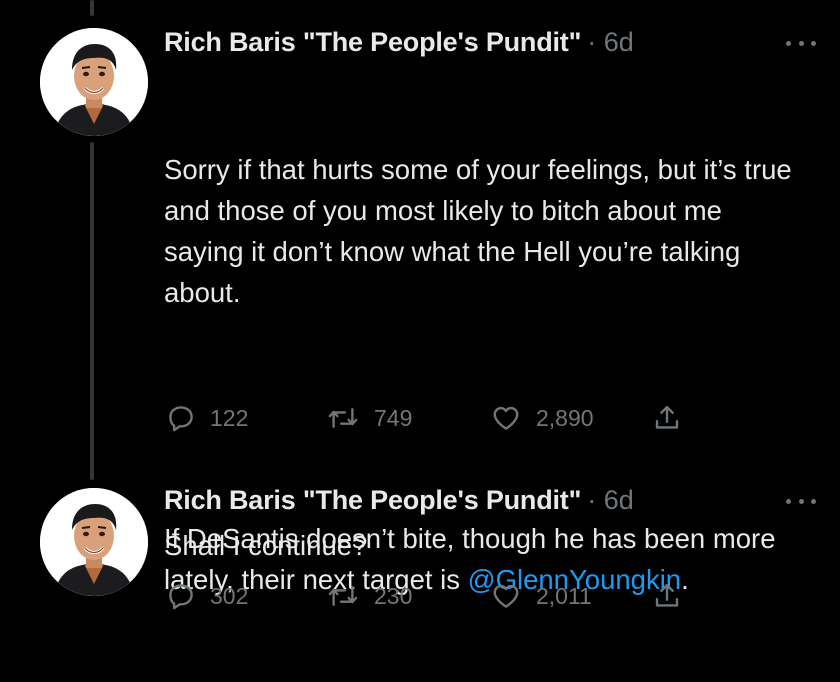  What do you see at coordinates (369, 596) in the screenshot?
I see `retweet-button: 230` at bounding box center [369, 596].